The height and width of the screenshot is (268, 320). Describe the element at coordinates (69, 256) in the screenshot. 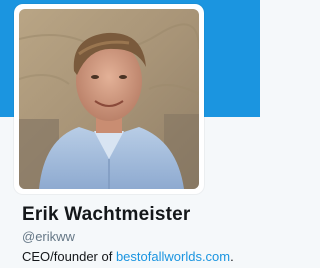

I see `bio-text: CEO/founder of` at that location.